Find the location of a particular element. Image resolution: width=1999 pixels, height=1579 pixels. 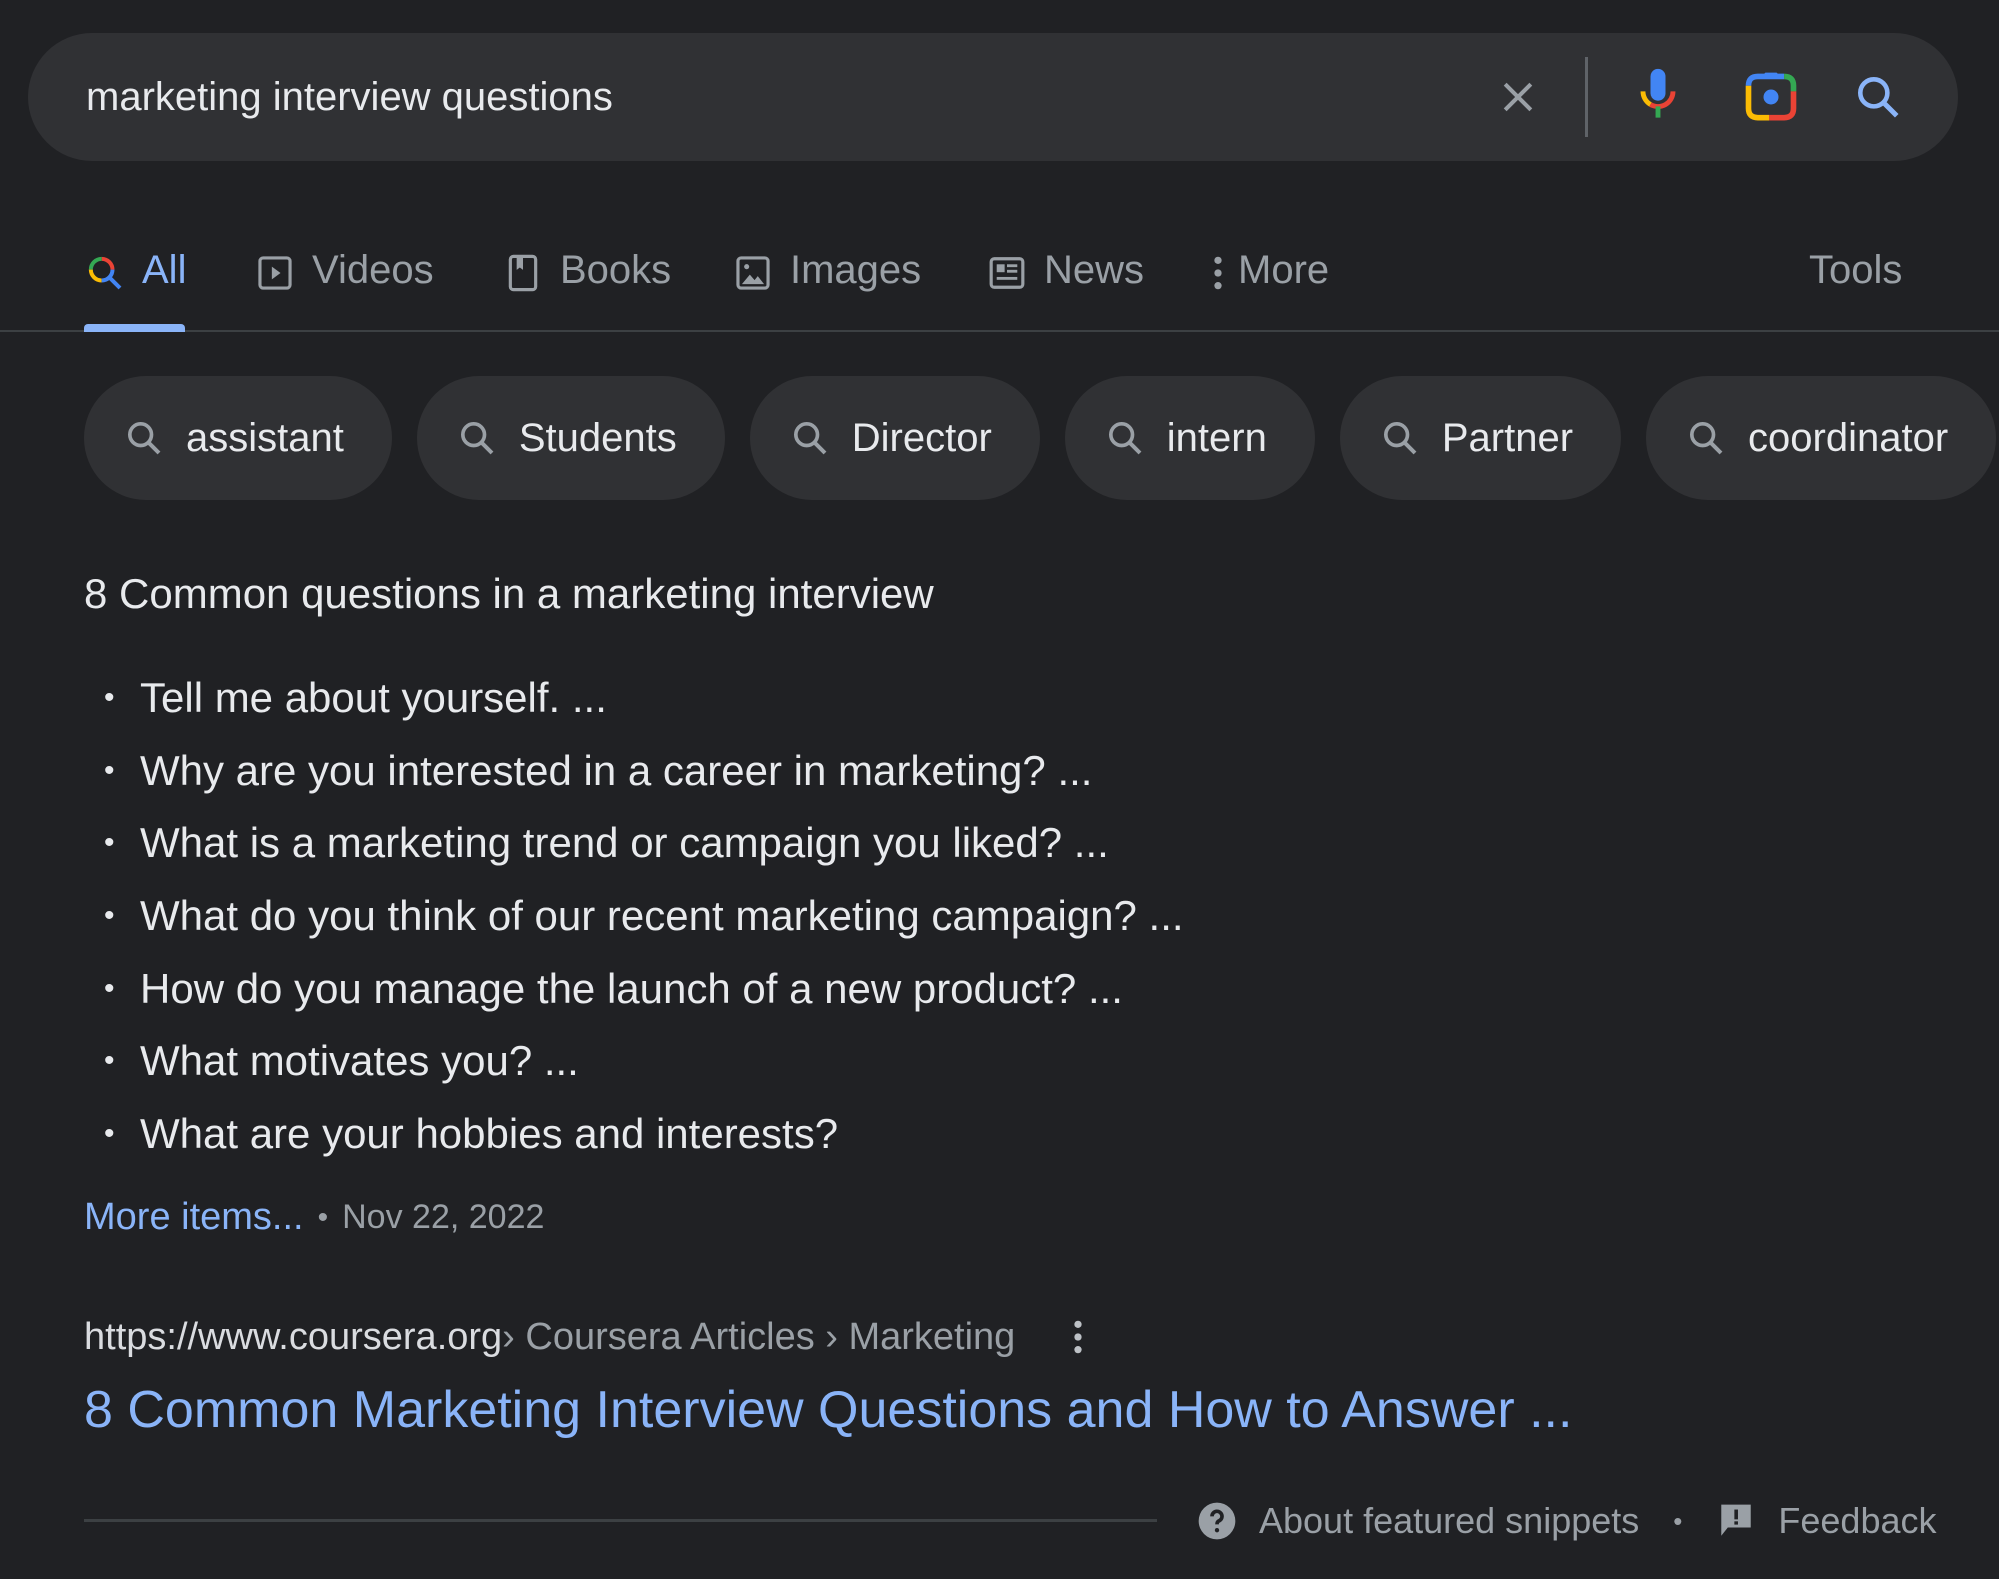

tab-all-label: All is located at coordinates (164, 270).